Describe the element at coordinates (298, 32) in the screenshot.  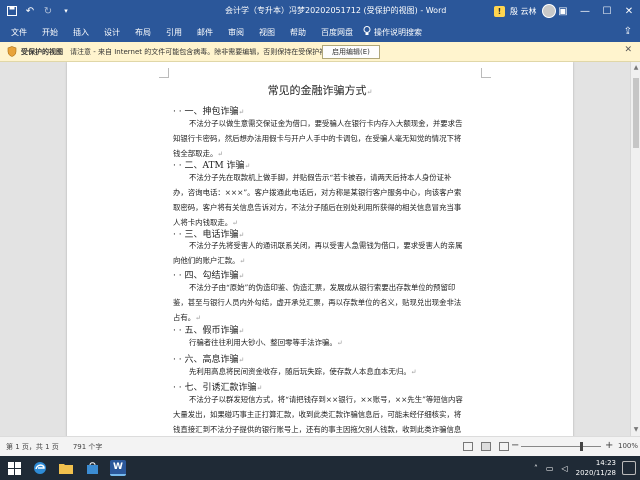
I see `tab-help: 帮助` at that location.